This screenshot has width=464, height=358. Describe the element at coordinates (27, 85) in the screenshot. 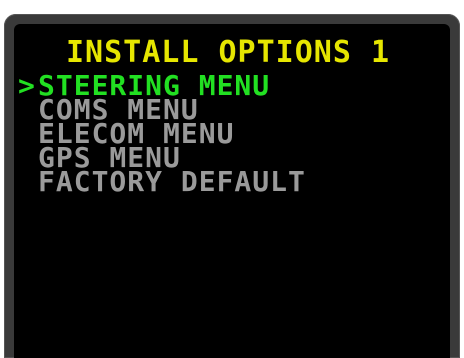

I see `selection-cursor: >` at that location.